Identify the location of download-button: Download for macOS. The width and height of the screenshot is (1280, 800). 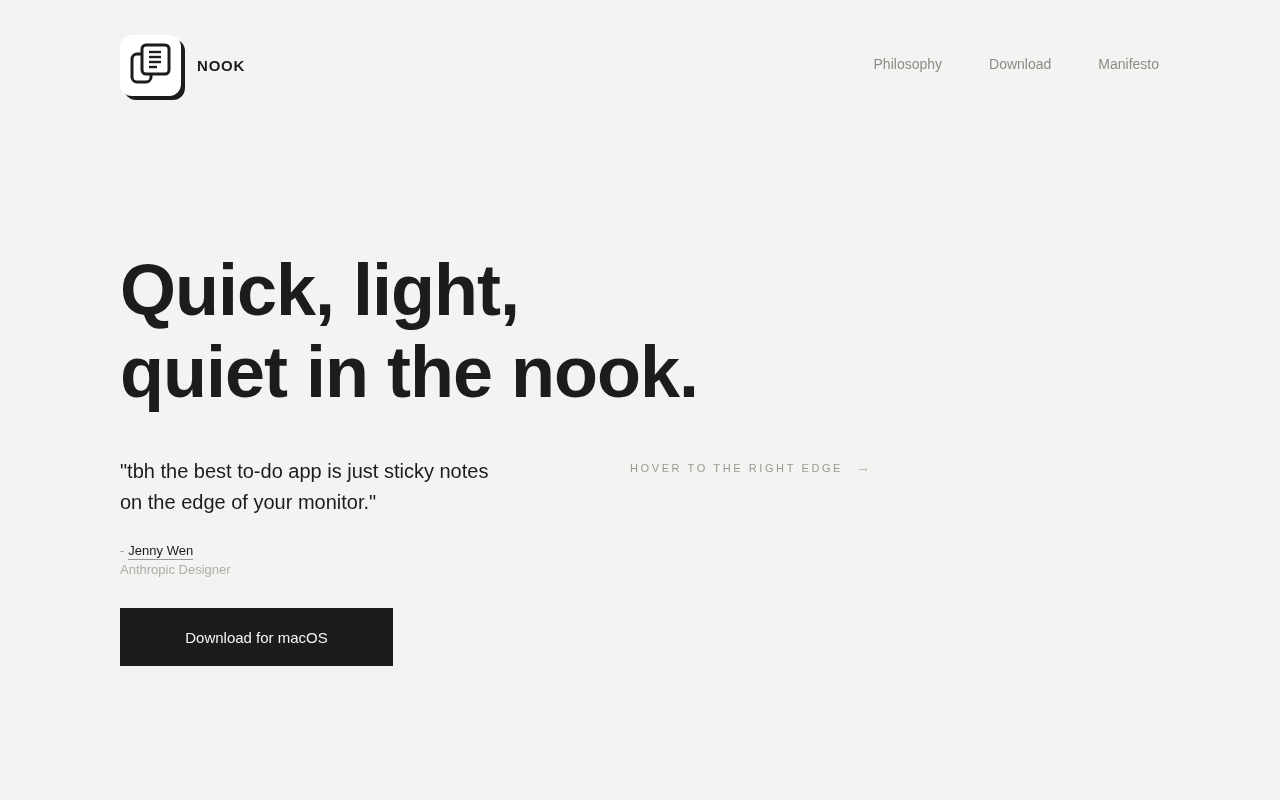
(256, 637).